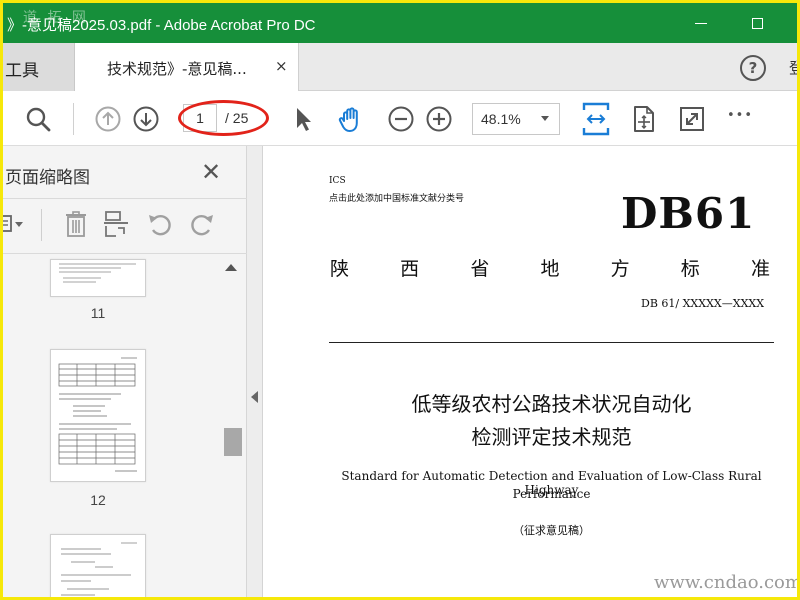 The width and height of the screenshot is (800, 600). I want to click on thumbnail-scrollbar, so click(232, 426).